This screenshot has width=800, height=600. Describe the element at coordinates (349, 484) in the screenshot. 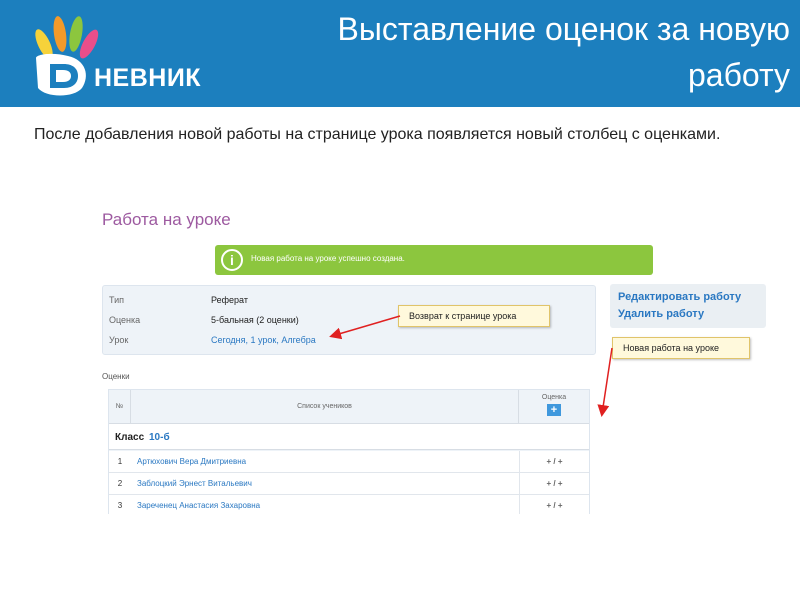

I see `table-row: 2 Заблоцкий Эрнест Витальевич + / +` at that location.